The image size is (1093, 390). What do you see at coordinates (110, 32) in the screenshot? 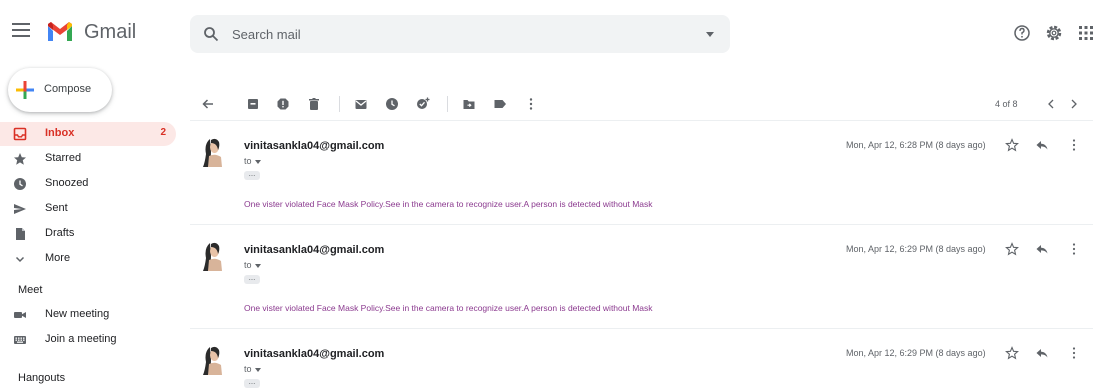
I see `app-name: Gmail` at bounding box center [110, 32].